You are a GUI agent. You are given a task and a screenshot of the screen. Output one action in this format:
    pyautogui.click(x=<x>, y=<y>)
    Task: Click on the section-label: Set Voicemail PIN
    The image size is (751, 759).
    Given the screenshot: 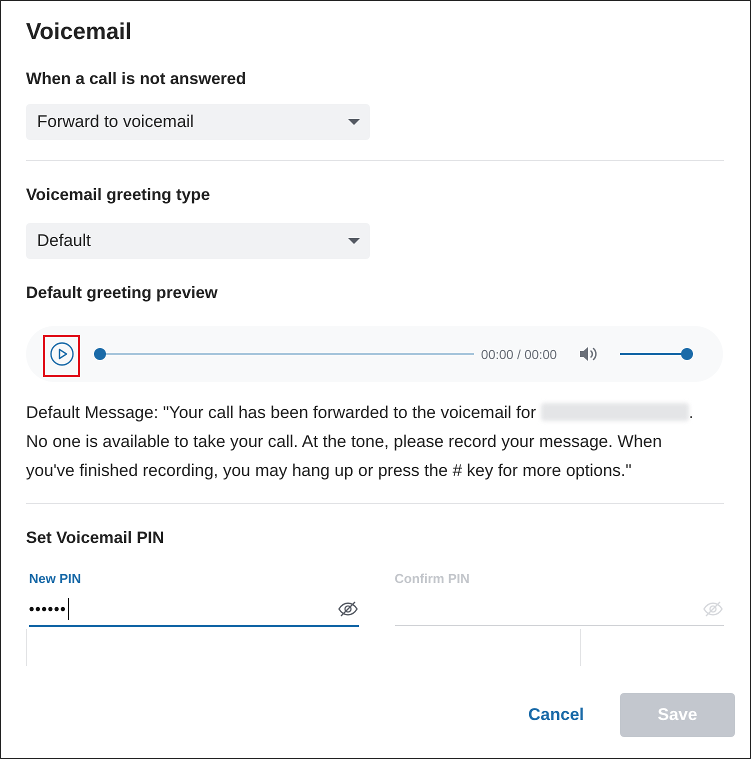 What is the action you would take?
    pyautogui.click(x=96, y=538)
    